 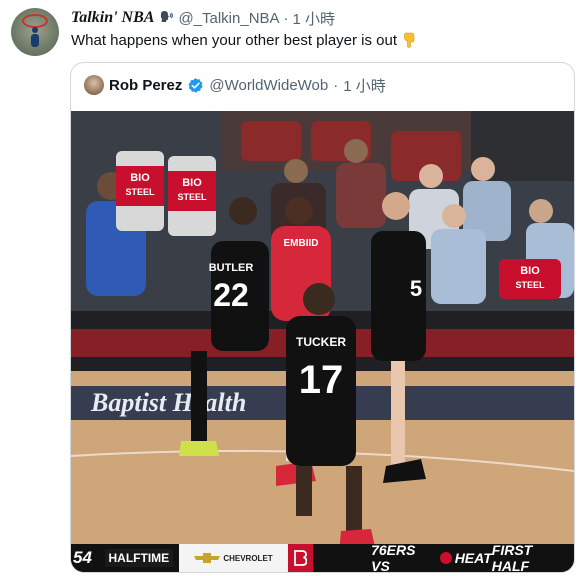 What do you see at coordinates (530, 271) in the screenshot?
I see `cooler-ad-5: BIO` at bounding box center [530, 271].